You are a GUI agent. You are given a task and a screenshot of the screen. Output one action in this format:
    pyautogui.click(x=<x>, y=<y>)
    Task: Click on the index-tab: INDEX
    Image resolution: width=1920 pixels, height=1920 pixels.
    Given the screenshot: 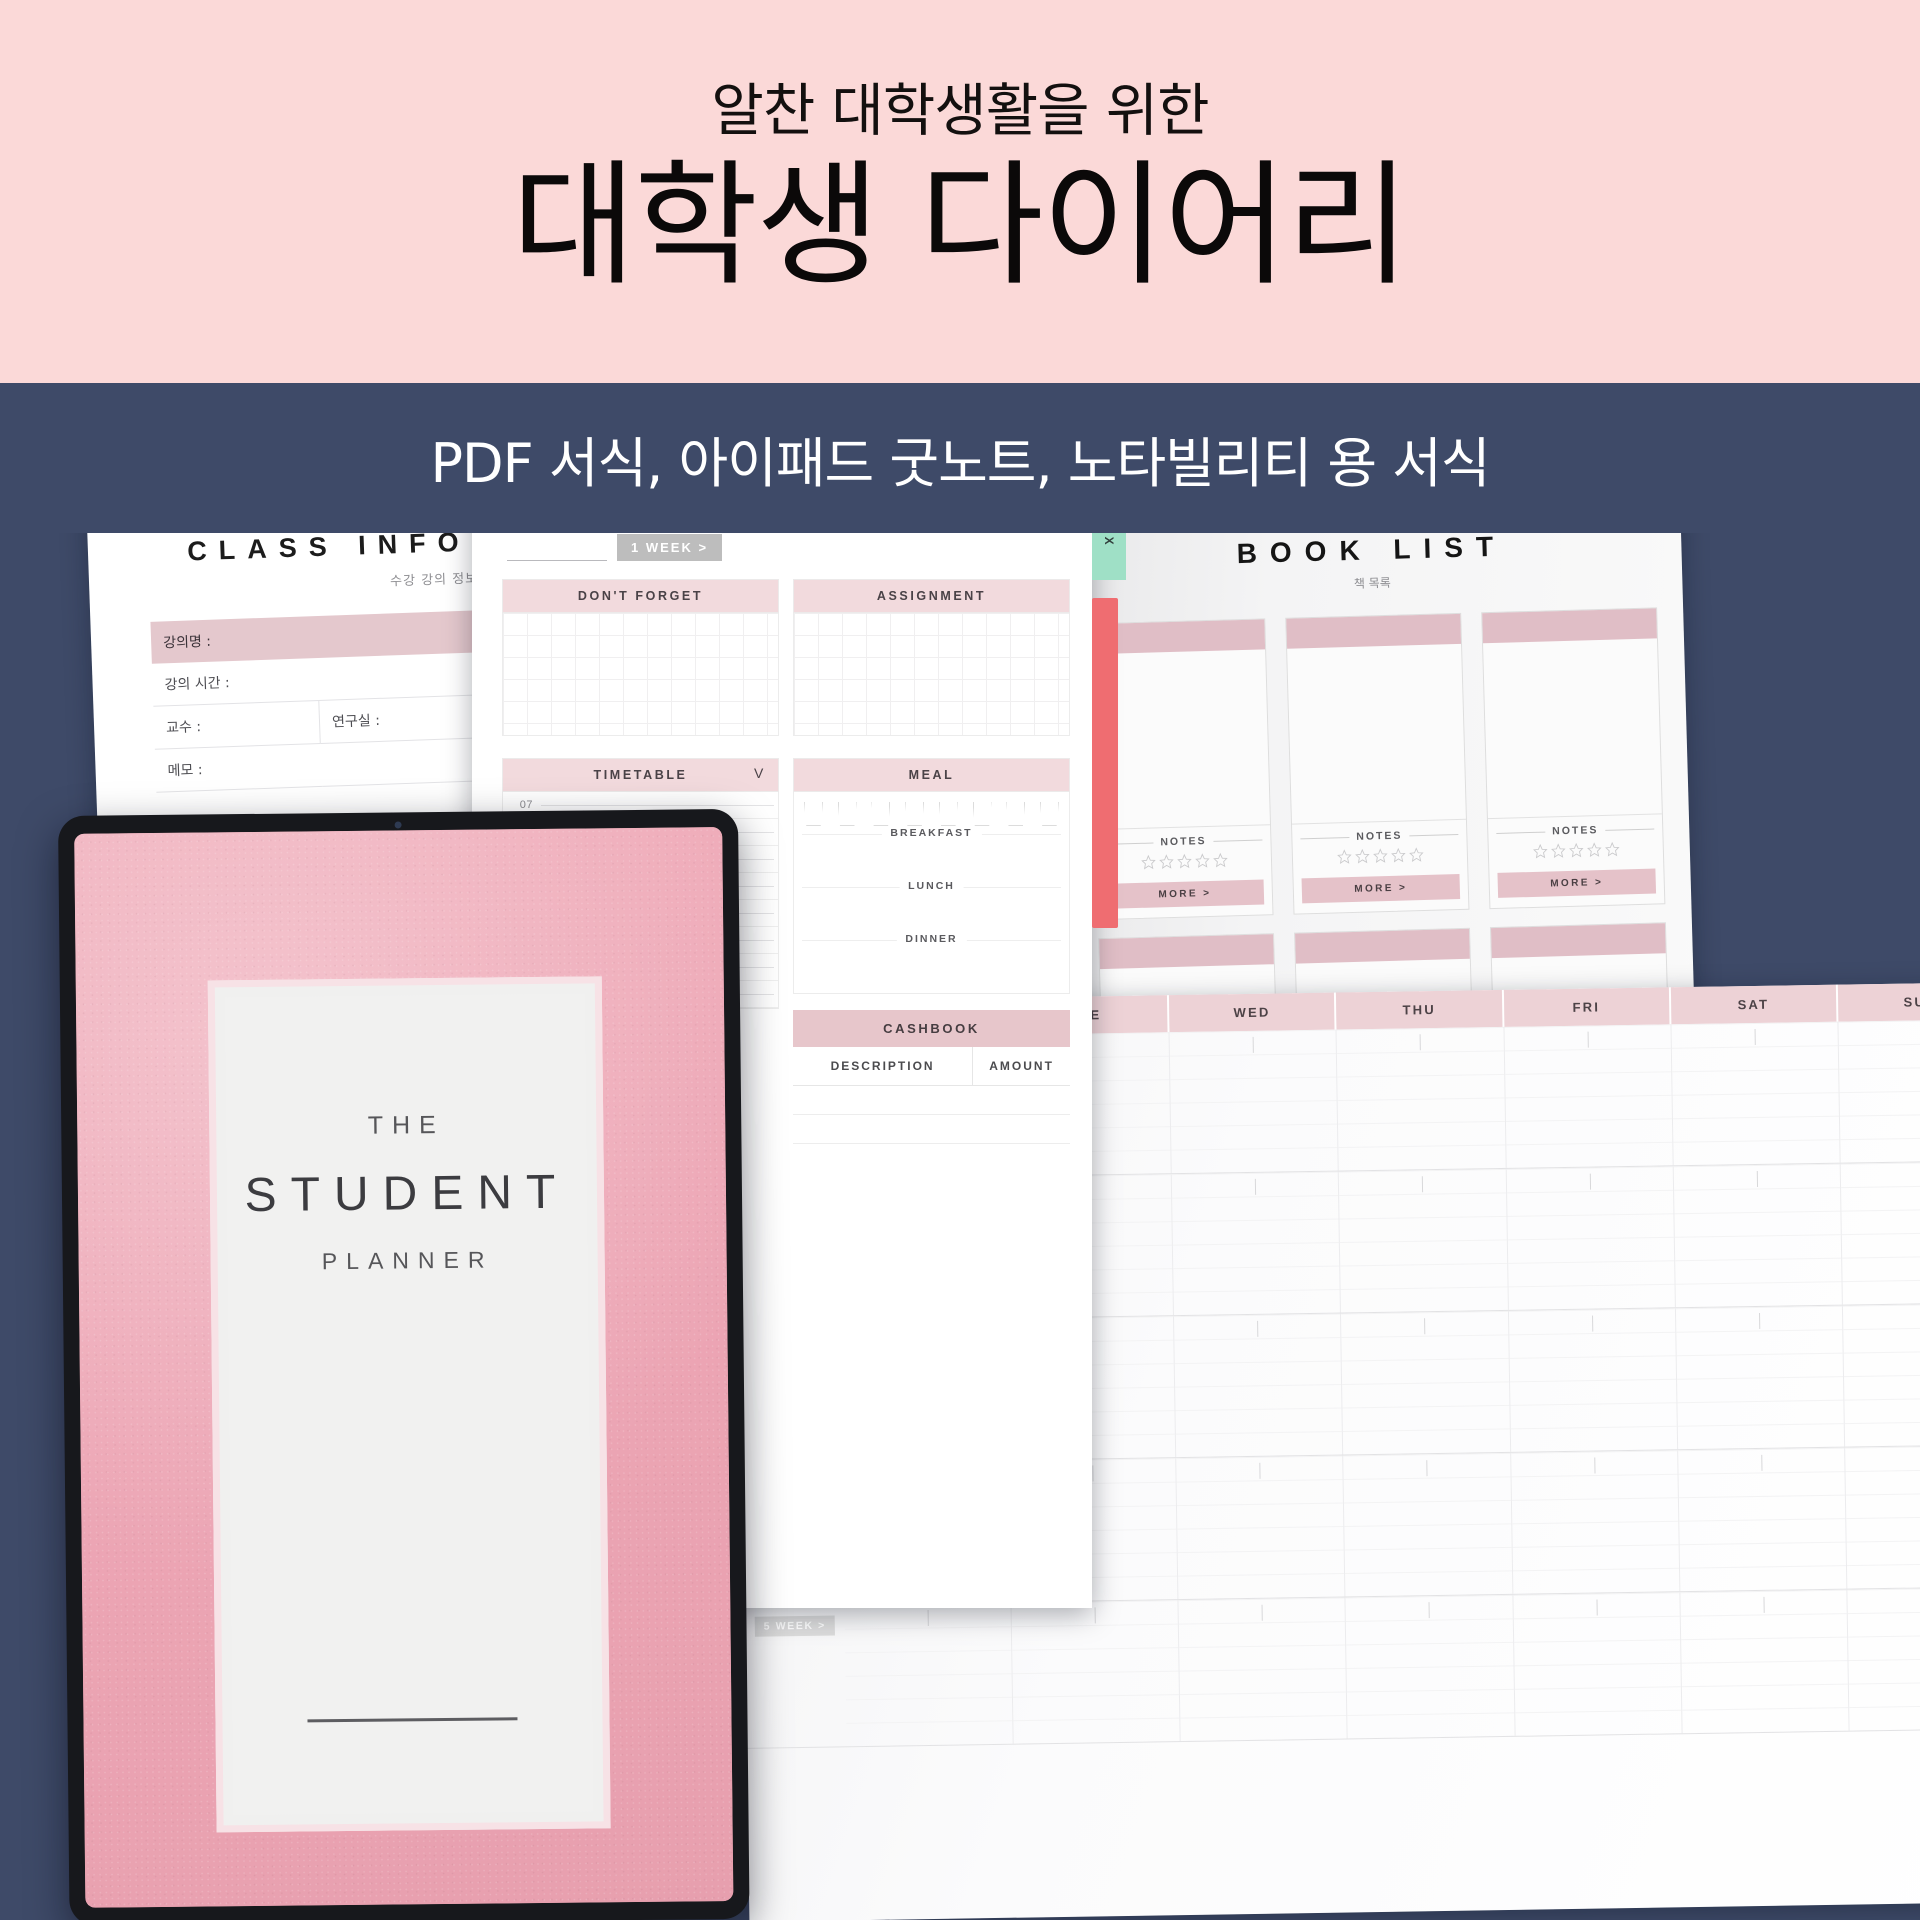 What is the action you would take?
    pyautogui.click(x=1109, y=556)
    